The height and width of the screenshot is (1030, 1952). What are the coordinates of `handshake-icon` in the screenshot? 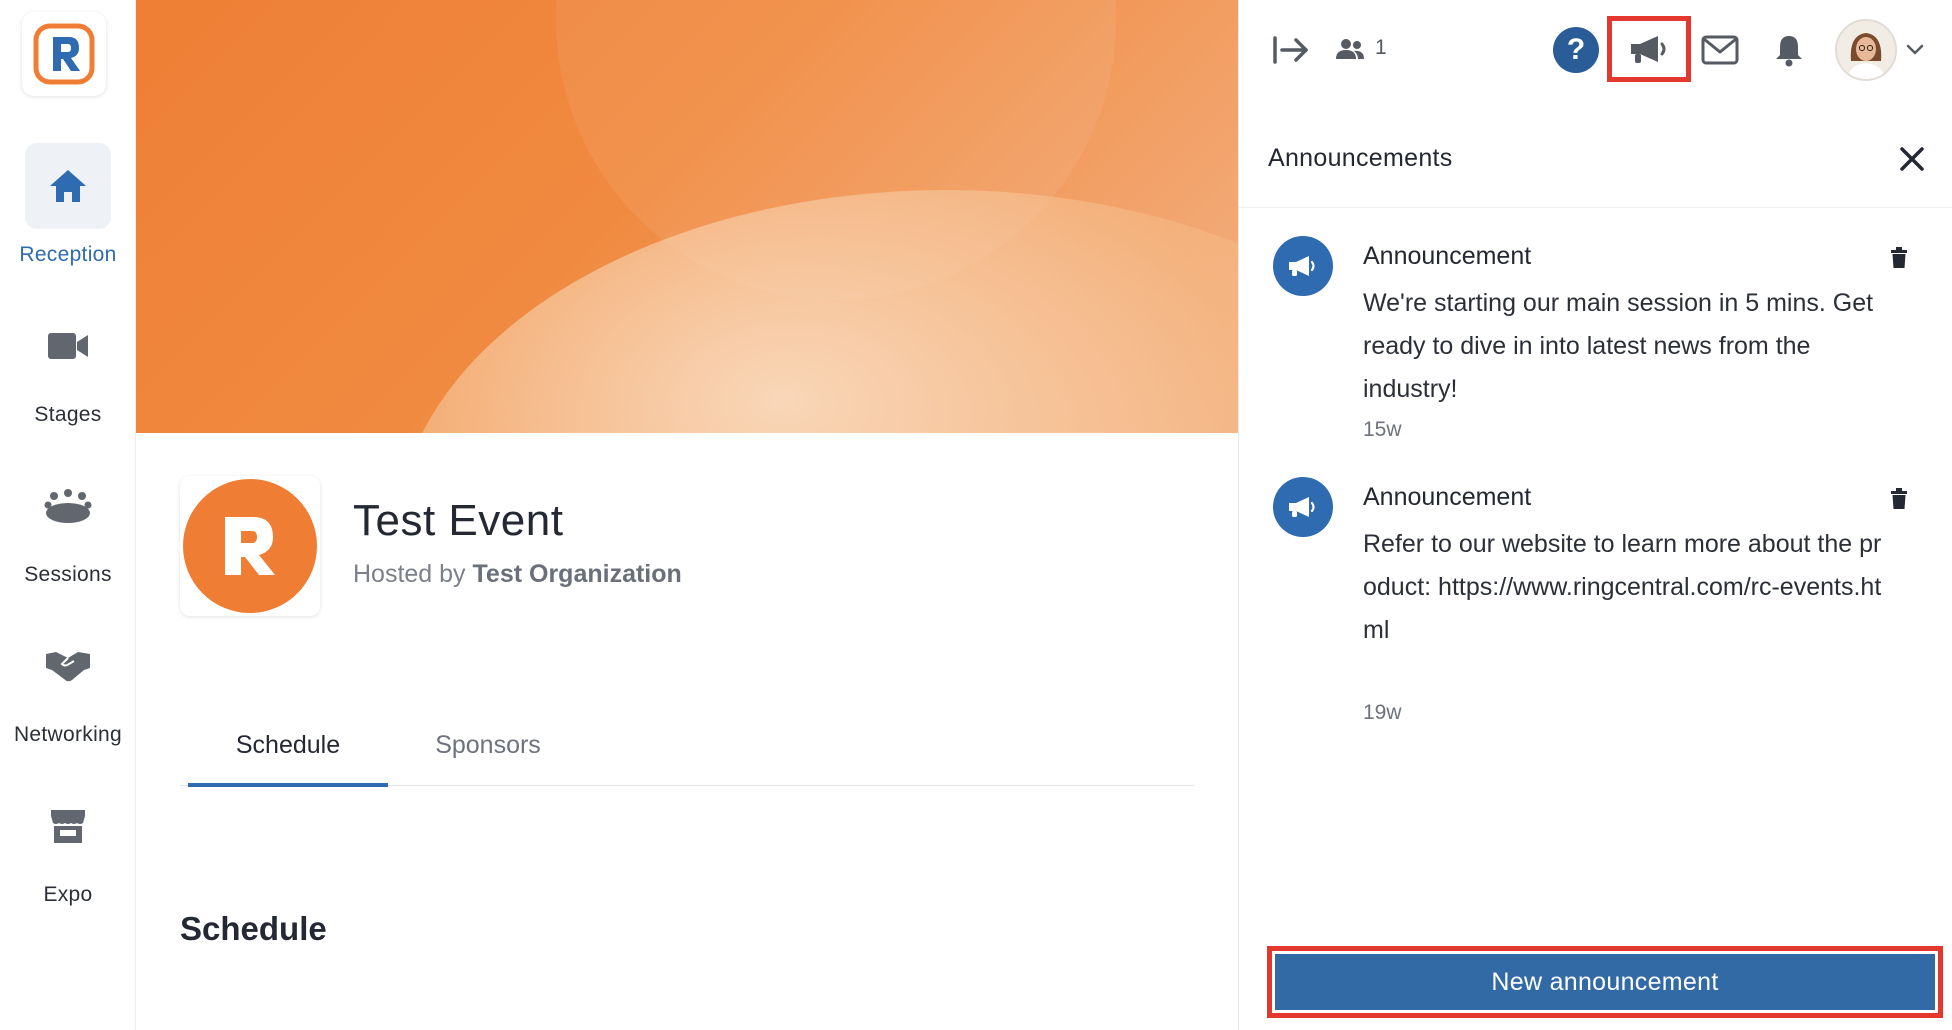 It's located at (68, 667).